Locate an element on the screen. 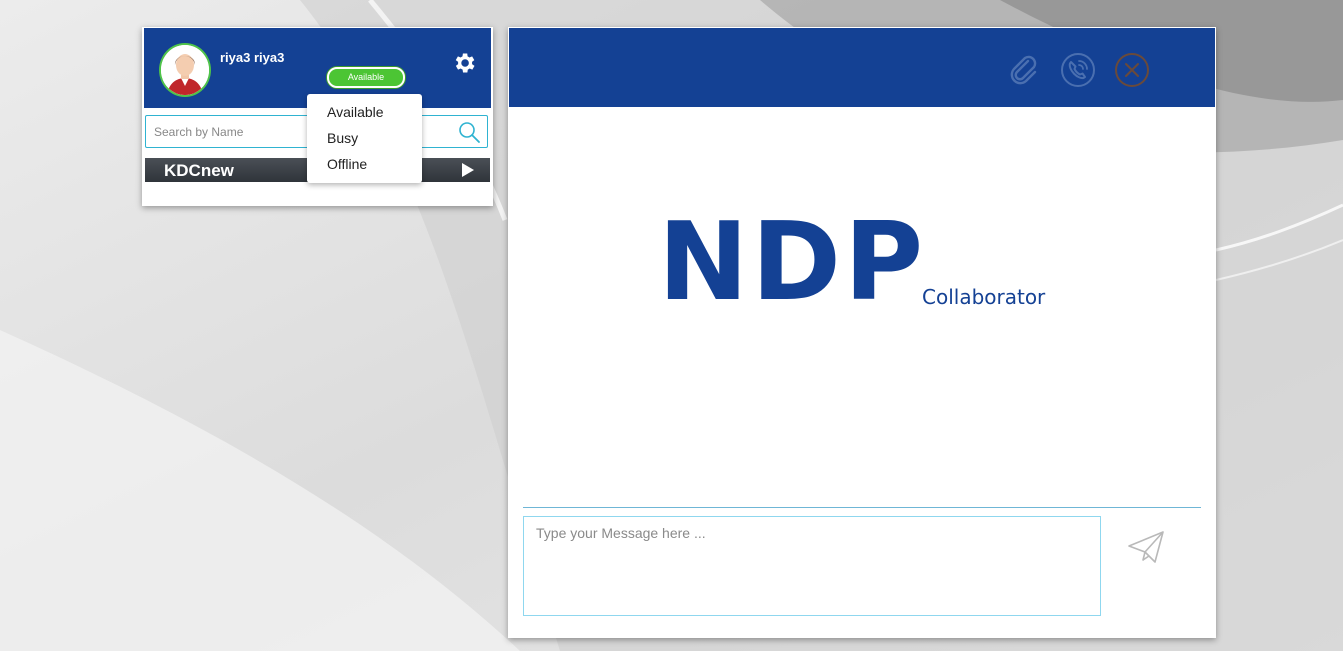  status-option-offline: Offline is located at coordinates (347, 164).